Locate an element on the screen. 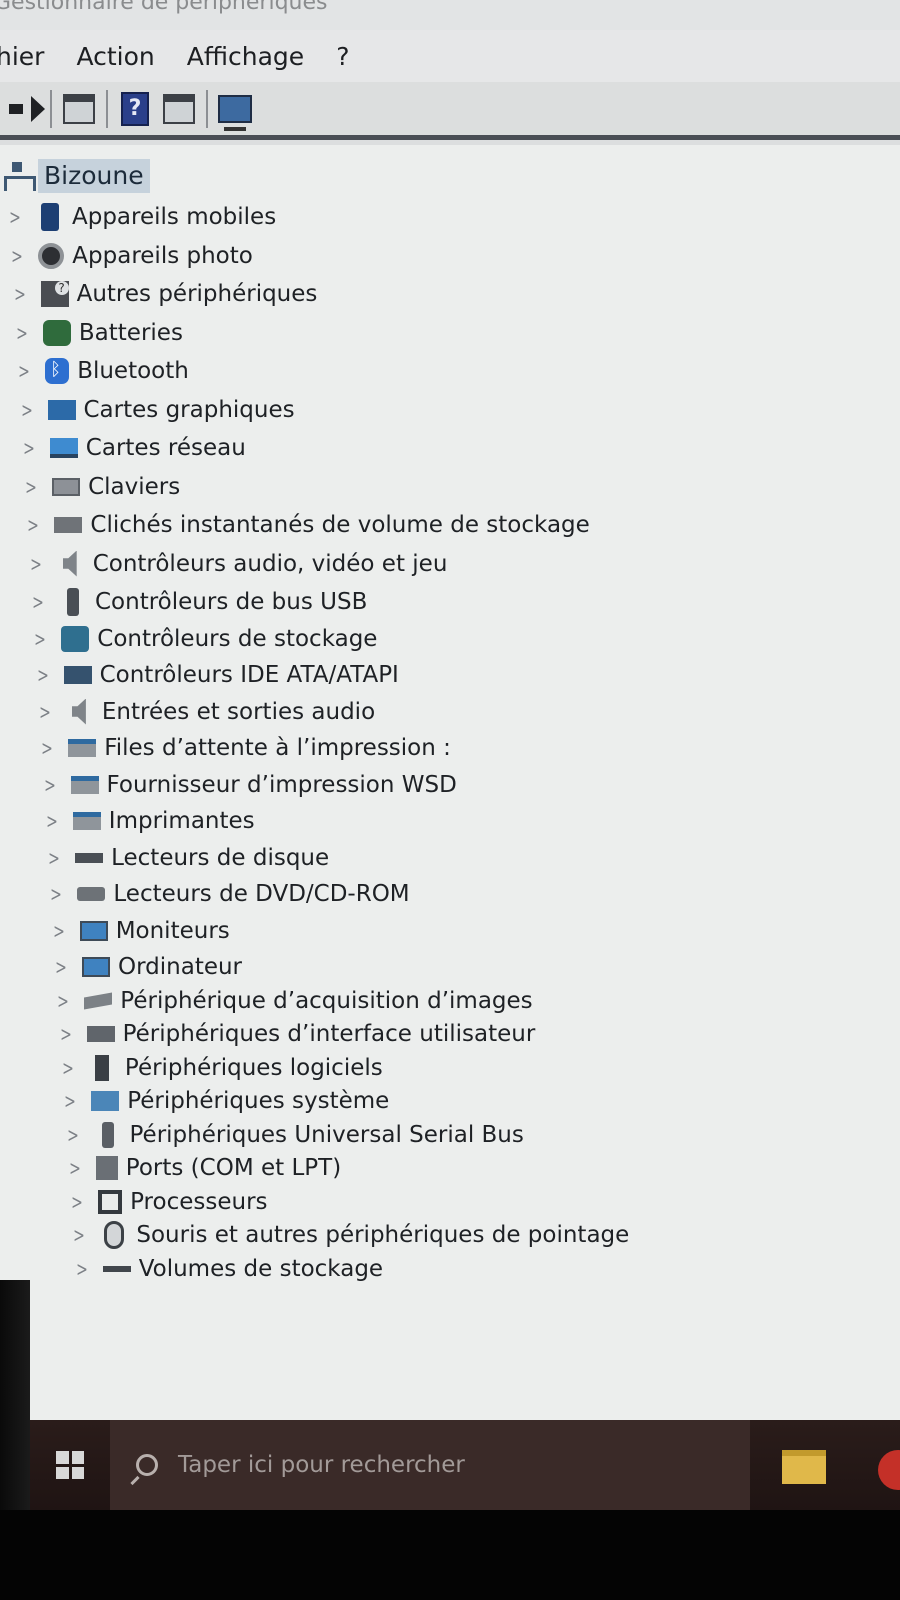  tree-item: > Contrôleurs de bus USB is located at coordinates (198, 602).